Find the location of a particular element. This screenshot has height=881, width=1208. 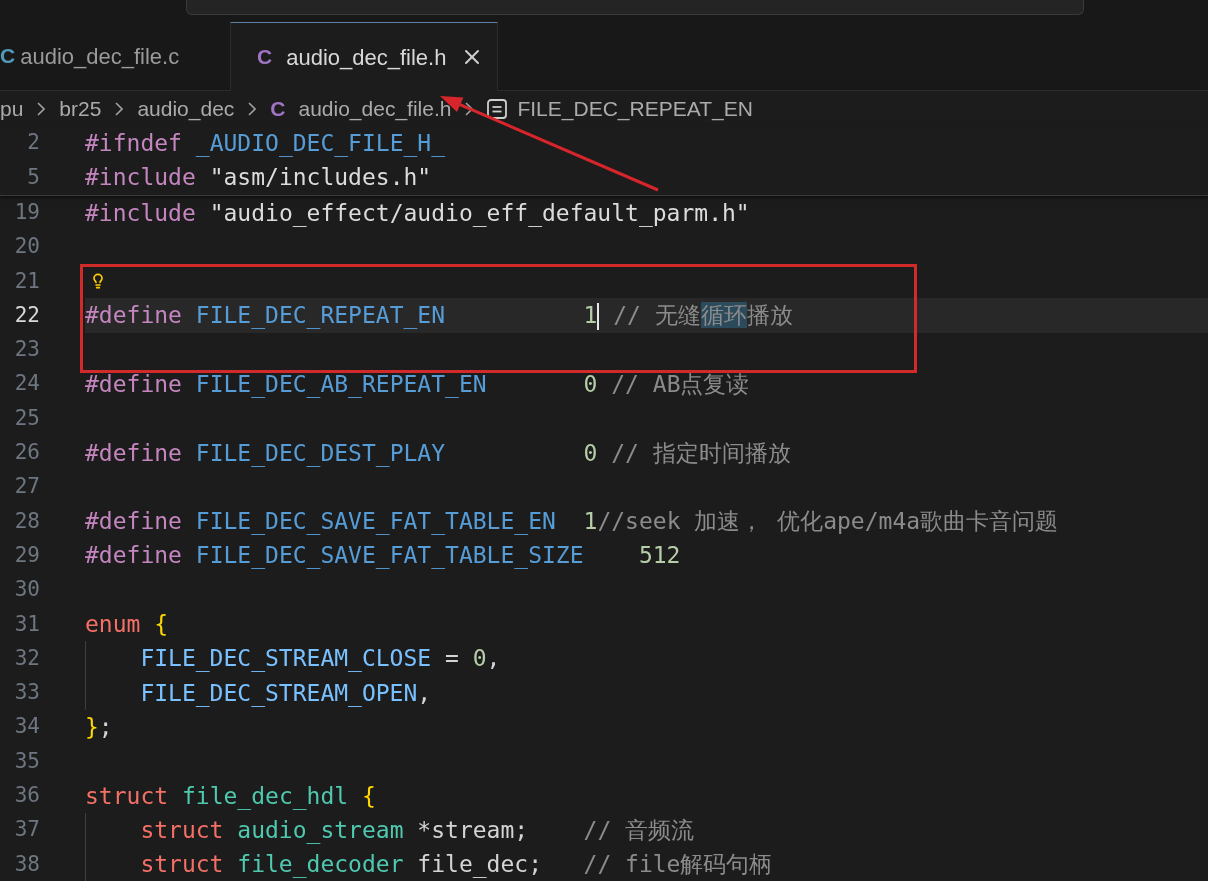

code-comment: //seek 加速， 优化ape/m4a歌曲卡音问题 is located at coordinates (828, 521).